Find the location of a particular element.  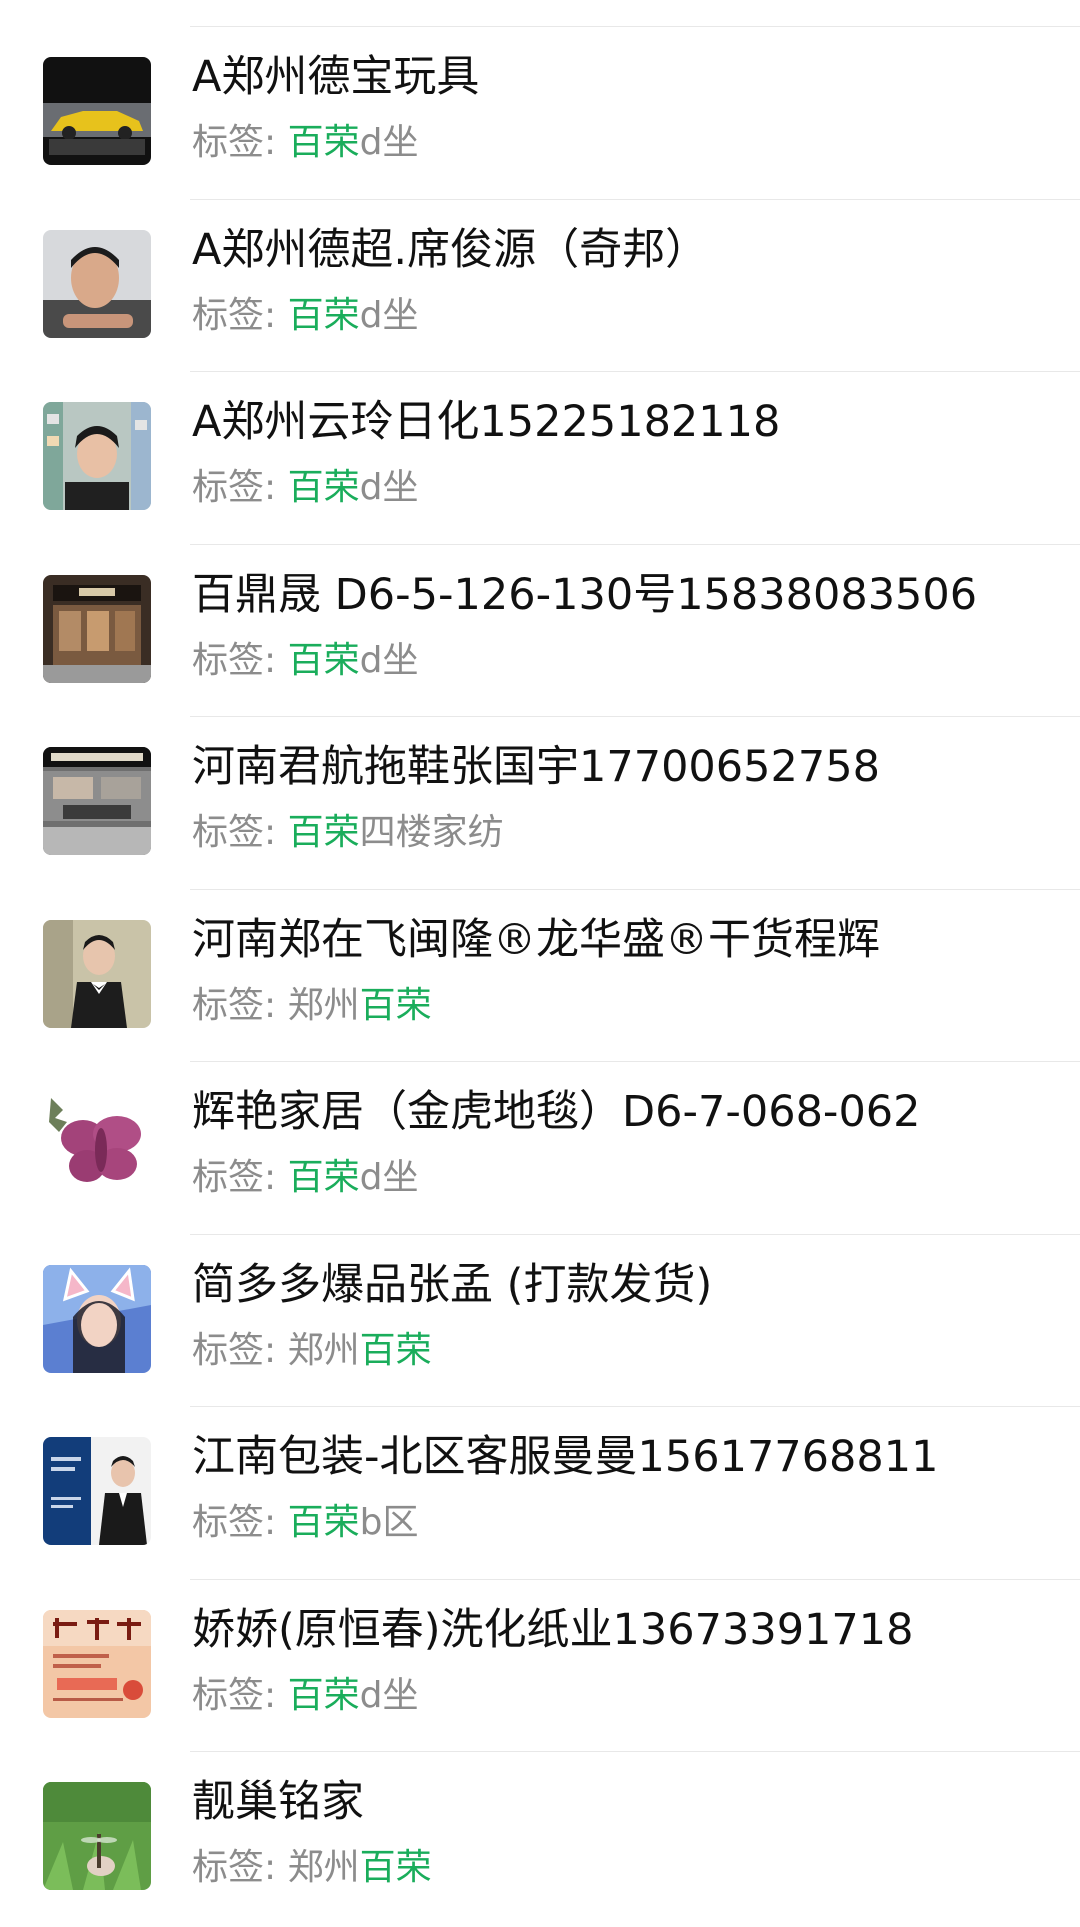

contact-name: 江南包装-北区客服曼曼15617768811 is located at coordinates (565, 1457).